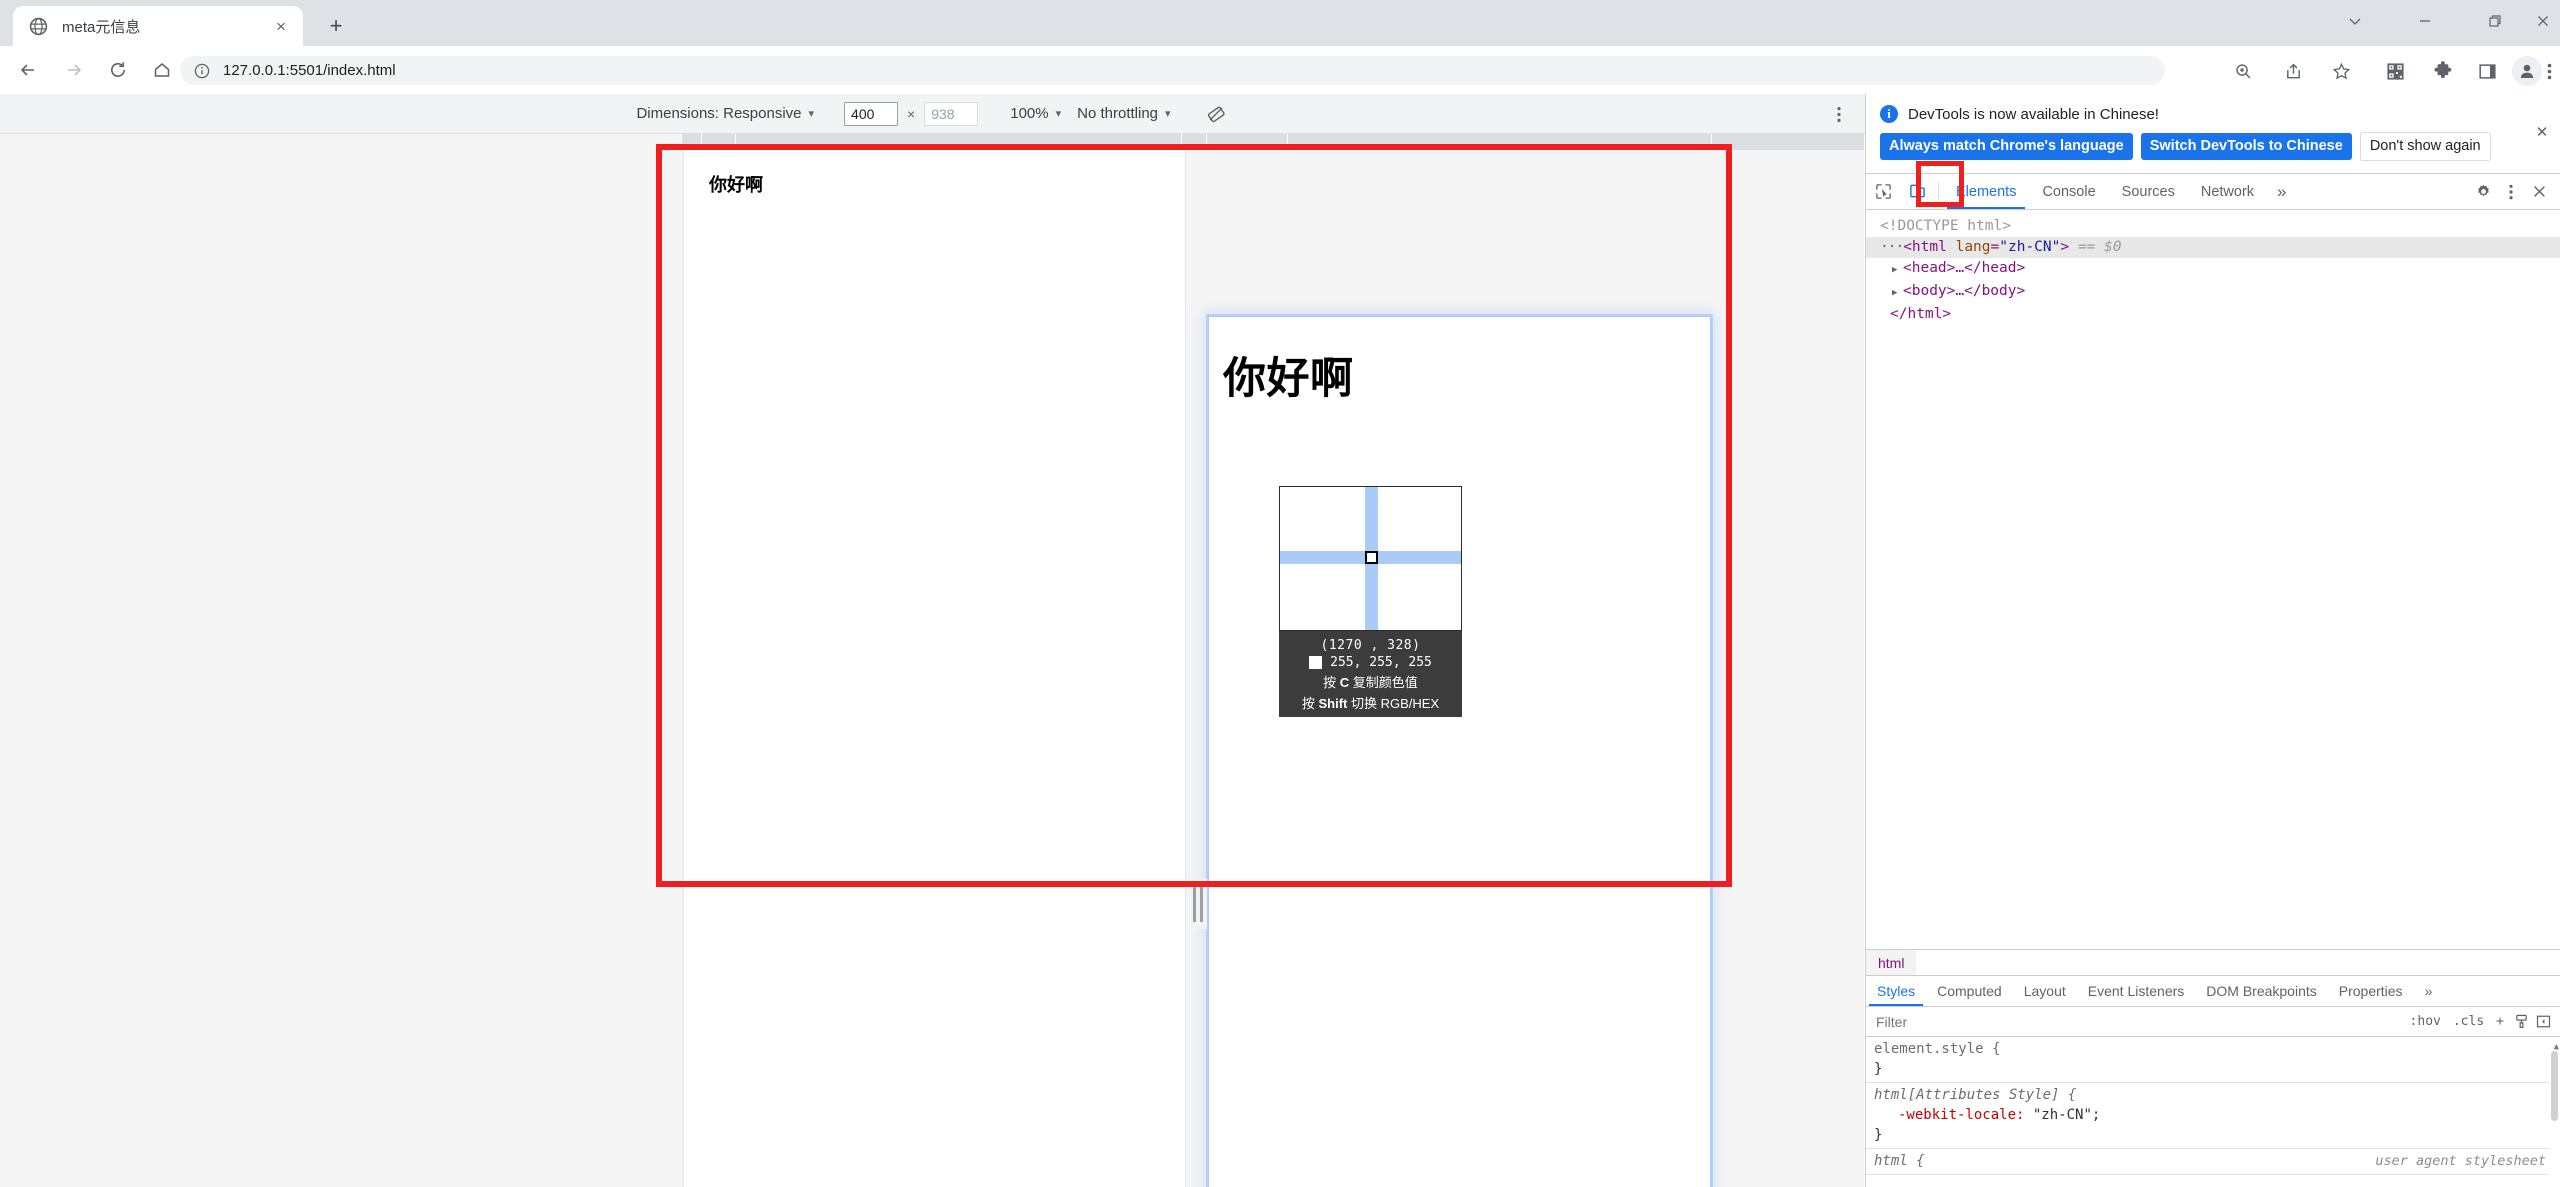 This screenshot has height=1187, width=2560. What do you see at coordinates (336, 26) in the screenshot?
I see `new-tab-button: +` at bounding box center [336, 26].